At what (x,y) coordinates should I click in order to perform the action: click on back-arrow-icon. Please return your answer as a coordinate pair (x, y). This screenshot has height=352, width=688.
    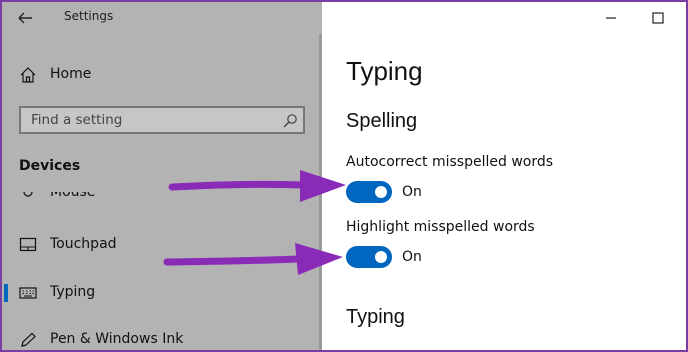
    Looking at the image, I should click on (25, 18).